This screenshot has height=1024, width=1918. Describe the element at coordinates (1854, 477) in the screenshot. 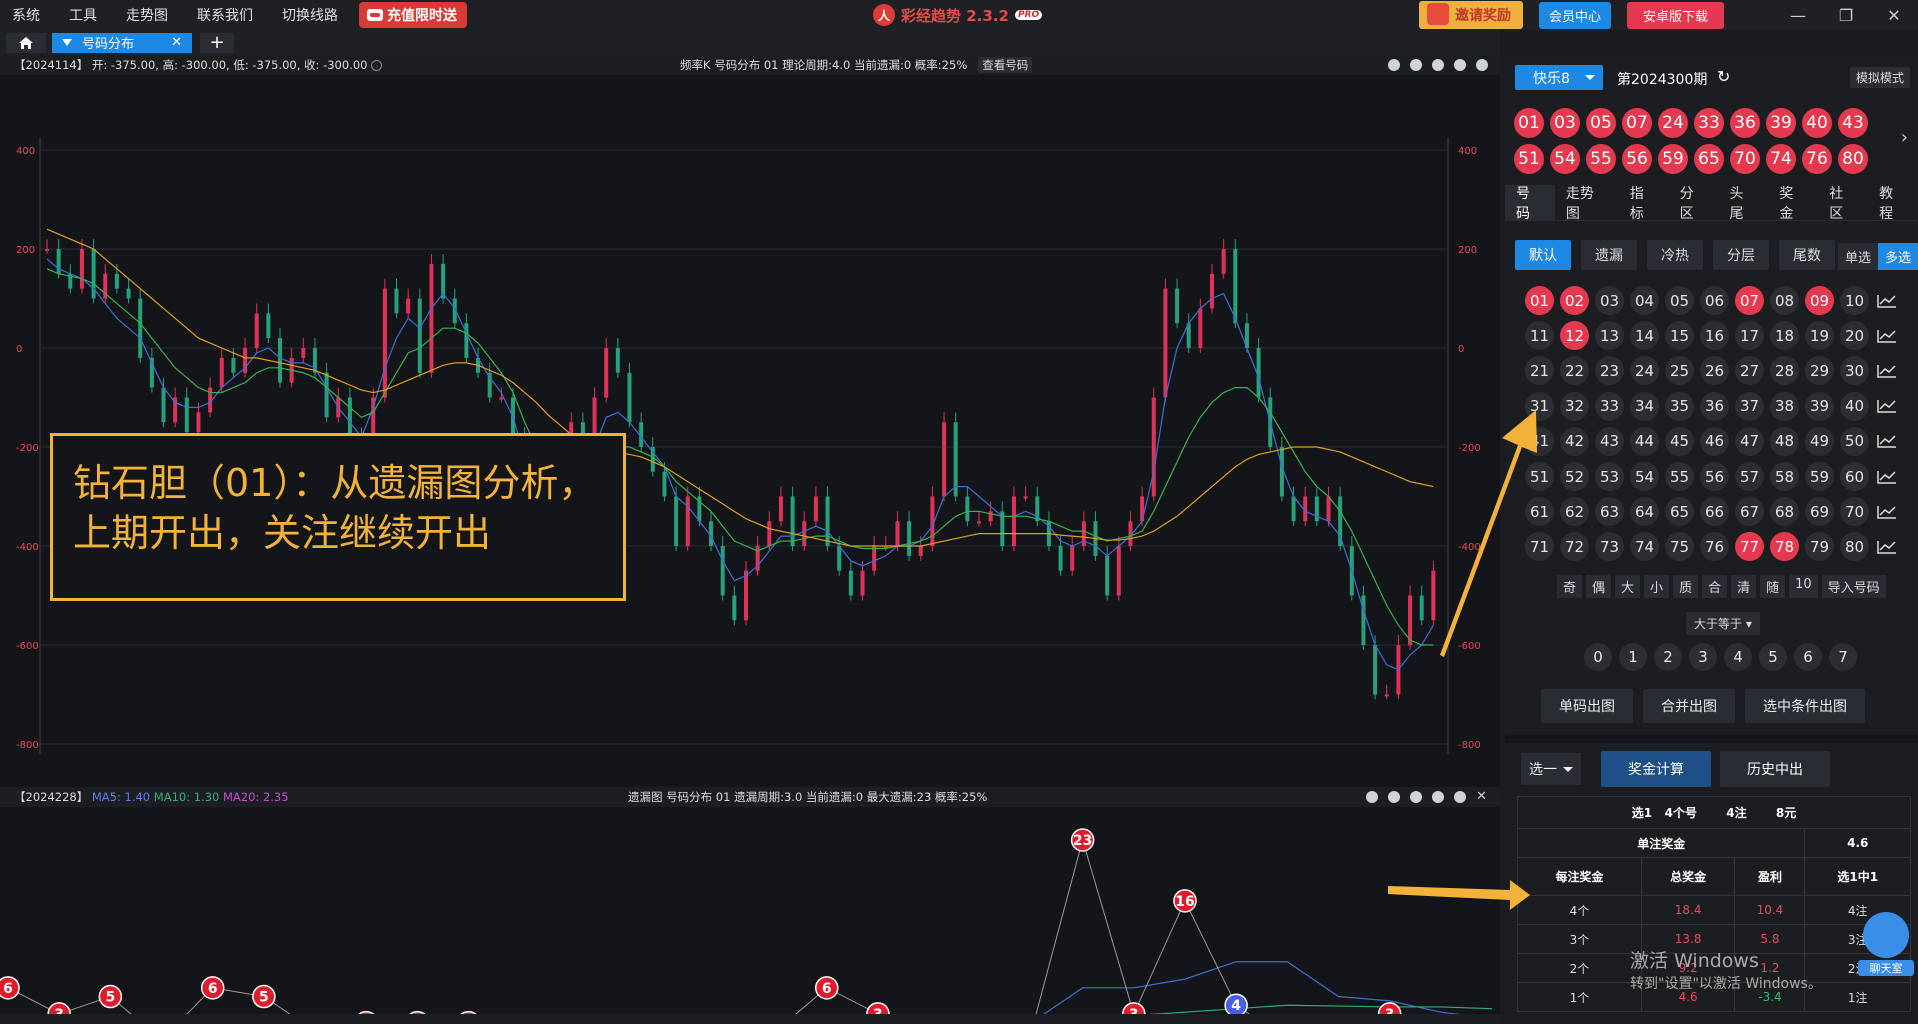

I see `number-ball: 60` at that location.